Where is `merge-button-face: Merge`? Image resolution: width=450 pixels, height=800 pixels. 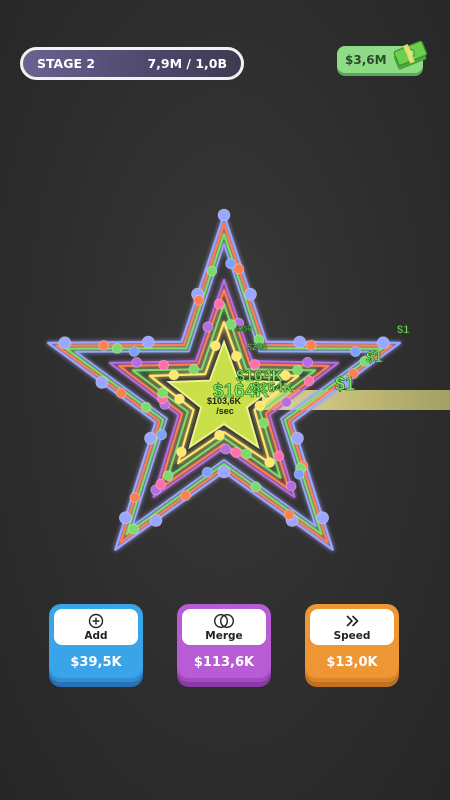 merge-button-face: Merge is located at coordinates (224, 627).